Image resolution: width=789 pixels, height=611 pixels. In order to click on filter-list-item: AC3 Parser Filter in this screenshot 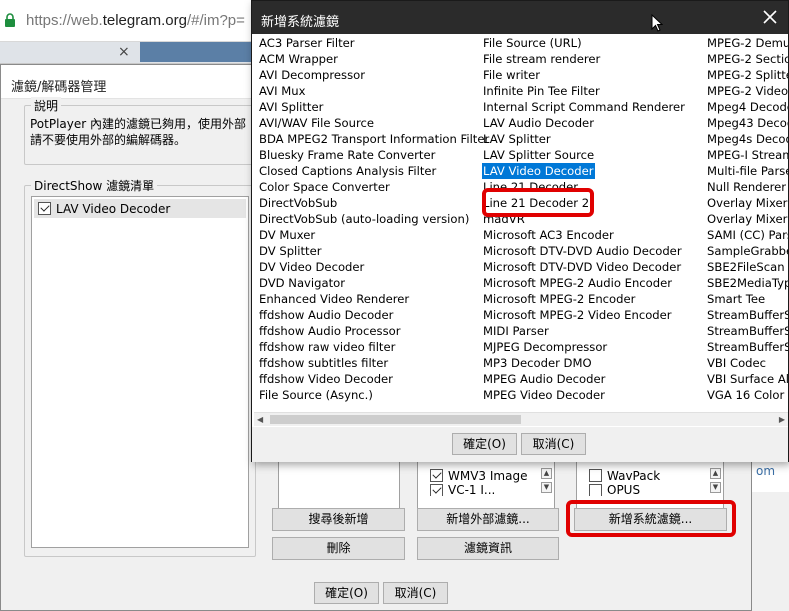, I will do `click(307, 43)`.